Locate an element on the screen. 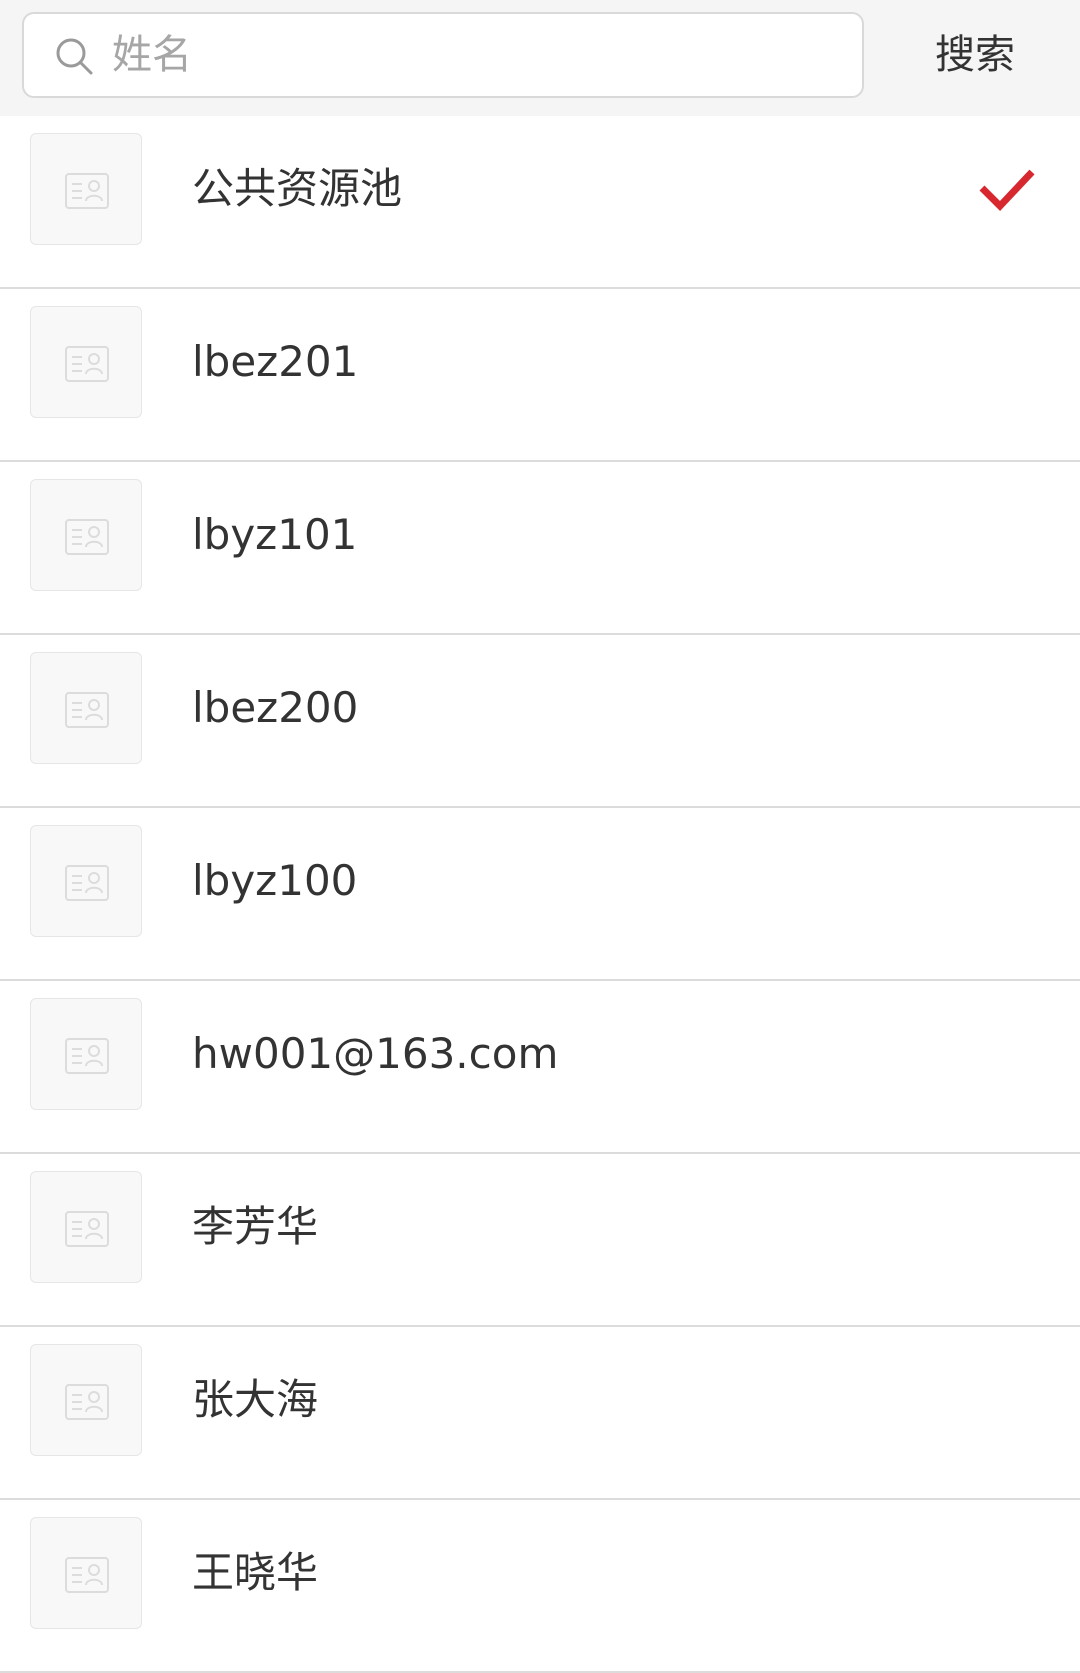  list-item-name: lbyz100 is located at coordinates (275, 880).